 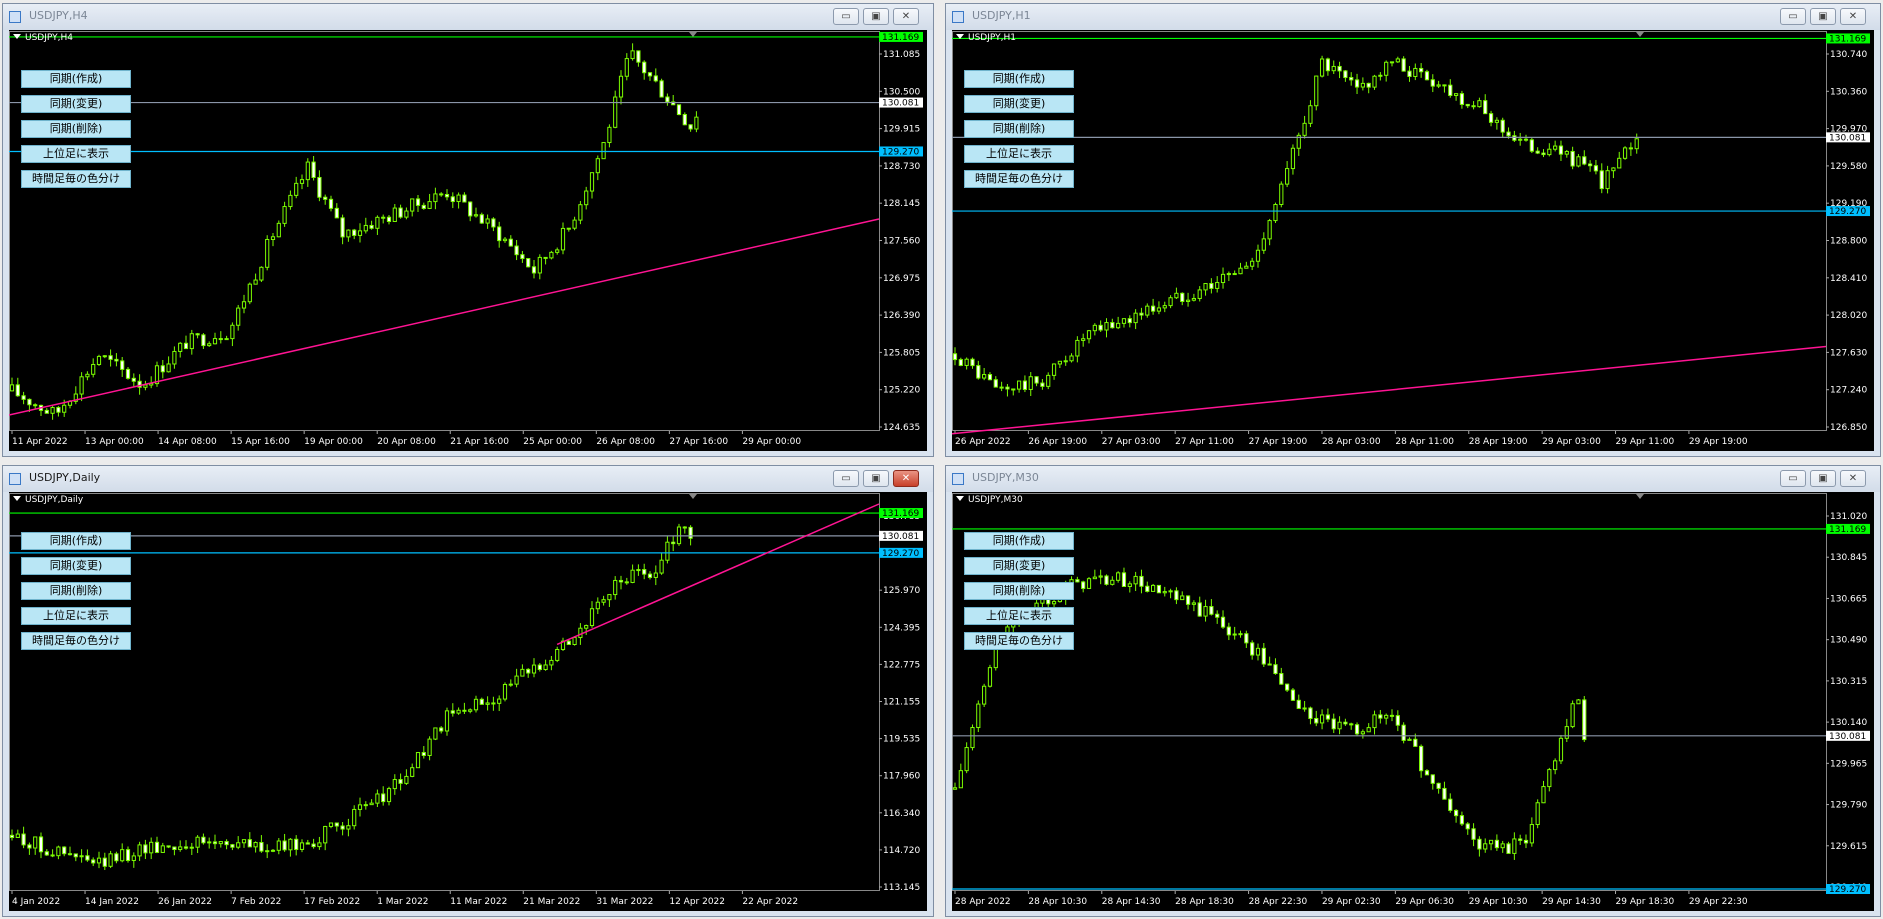 I want to click on symbol-text: USDJPY,M30, so click(x=995, y=500).